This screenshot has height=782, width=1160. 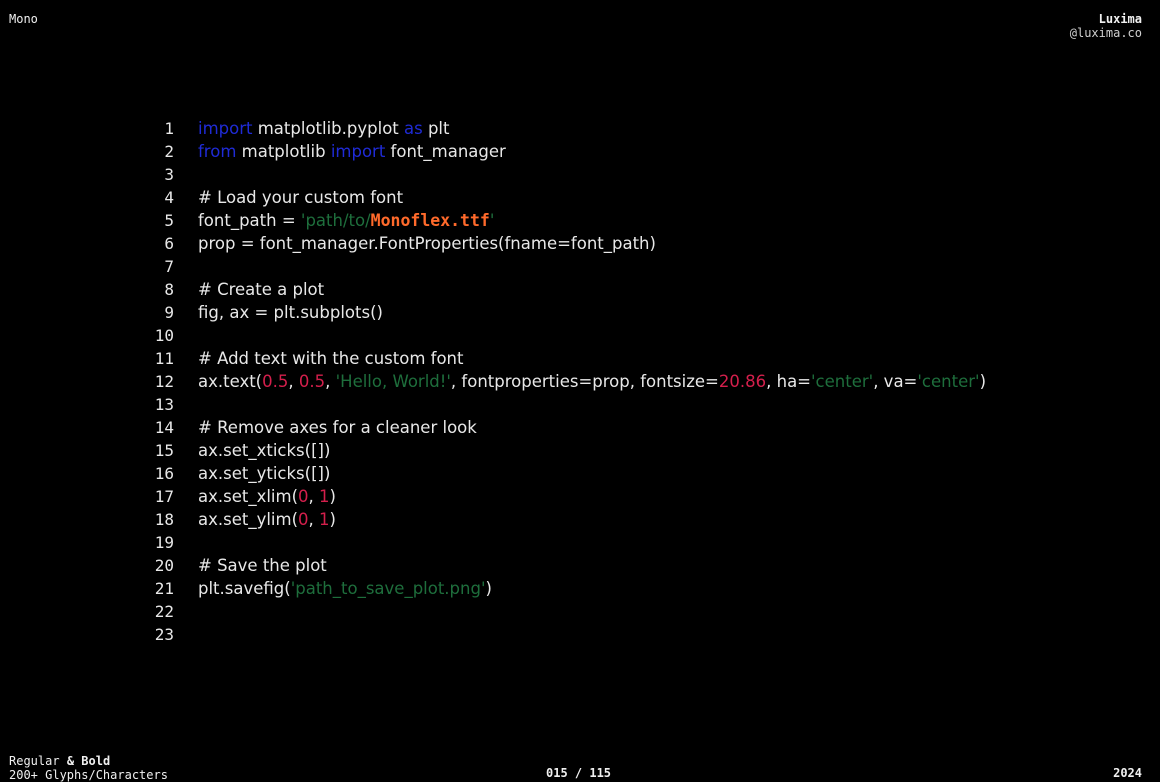 What do you see at coordinates (842, 381) in the screenshot?
I see `code-token-string: 'center'` at bounding box center [842, 381].